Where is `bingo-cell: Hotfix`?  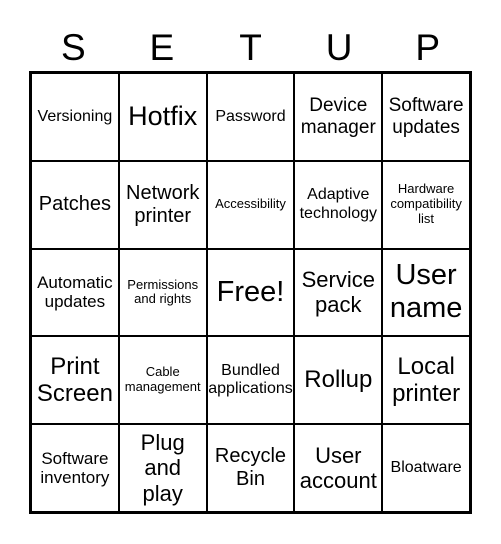 bingo-cell: Hotfix is located at coordinates (162, 117).